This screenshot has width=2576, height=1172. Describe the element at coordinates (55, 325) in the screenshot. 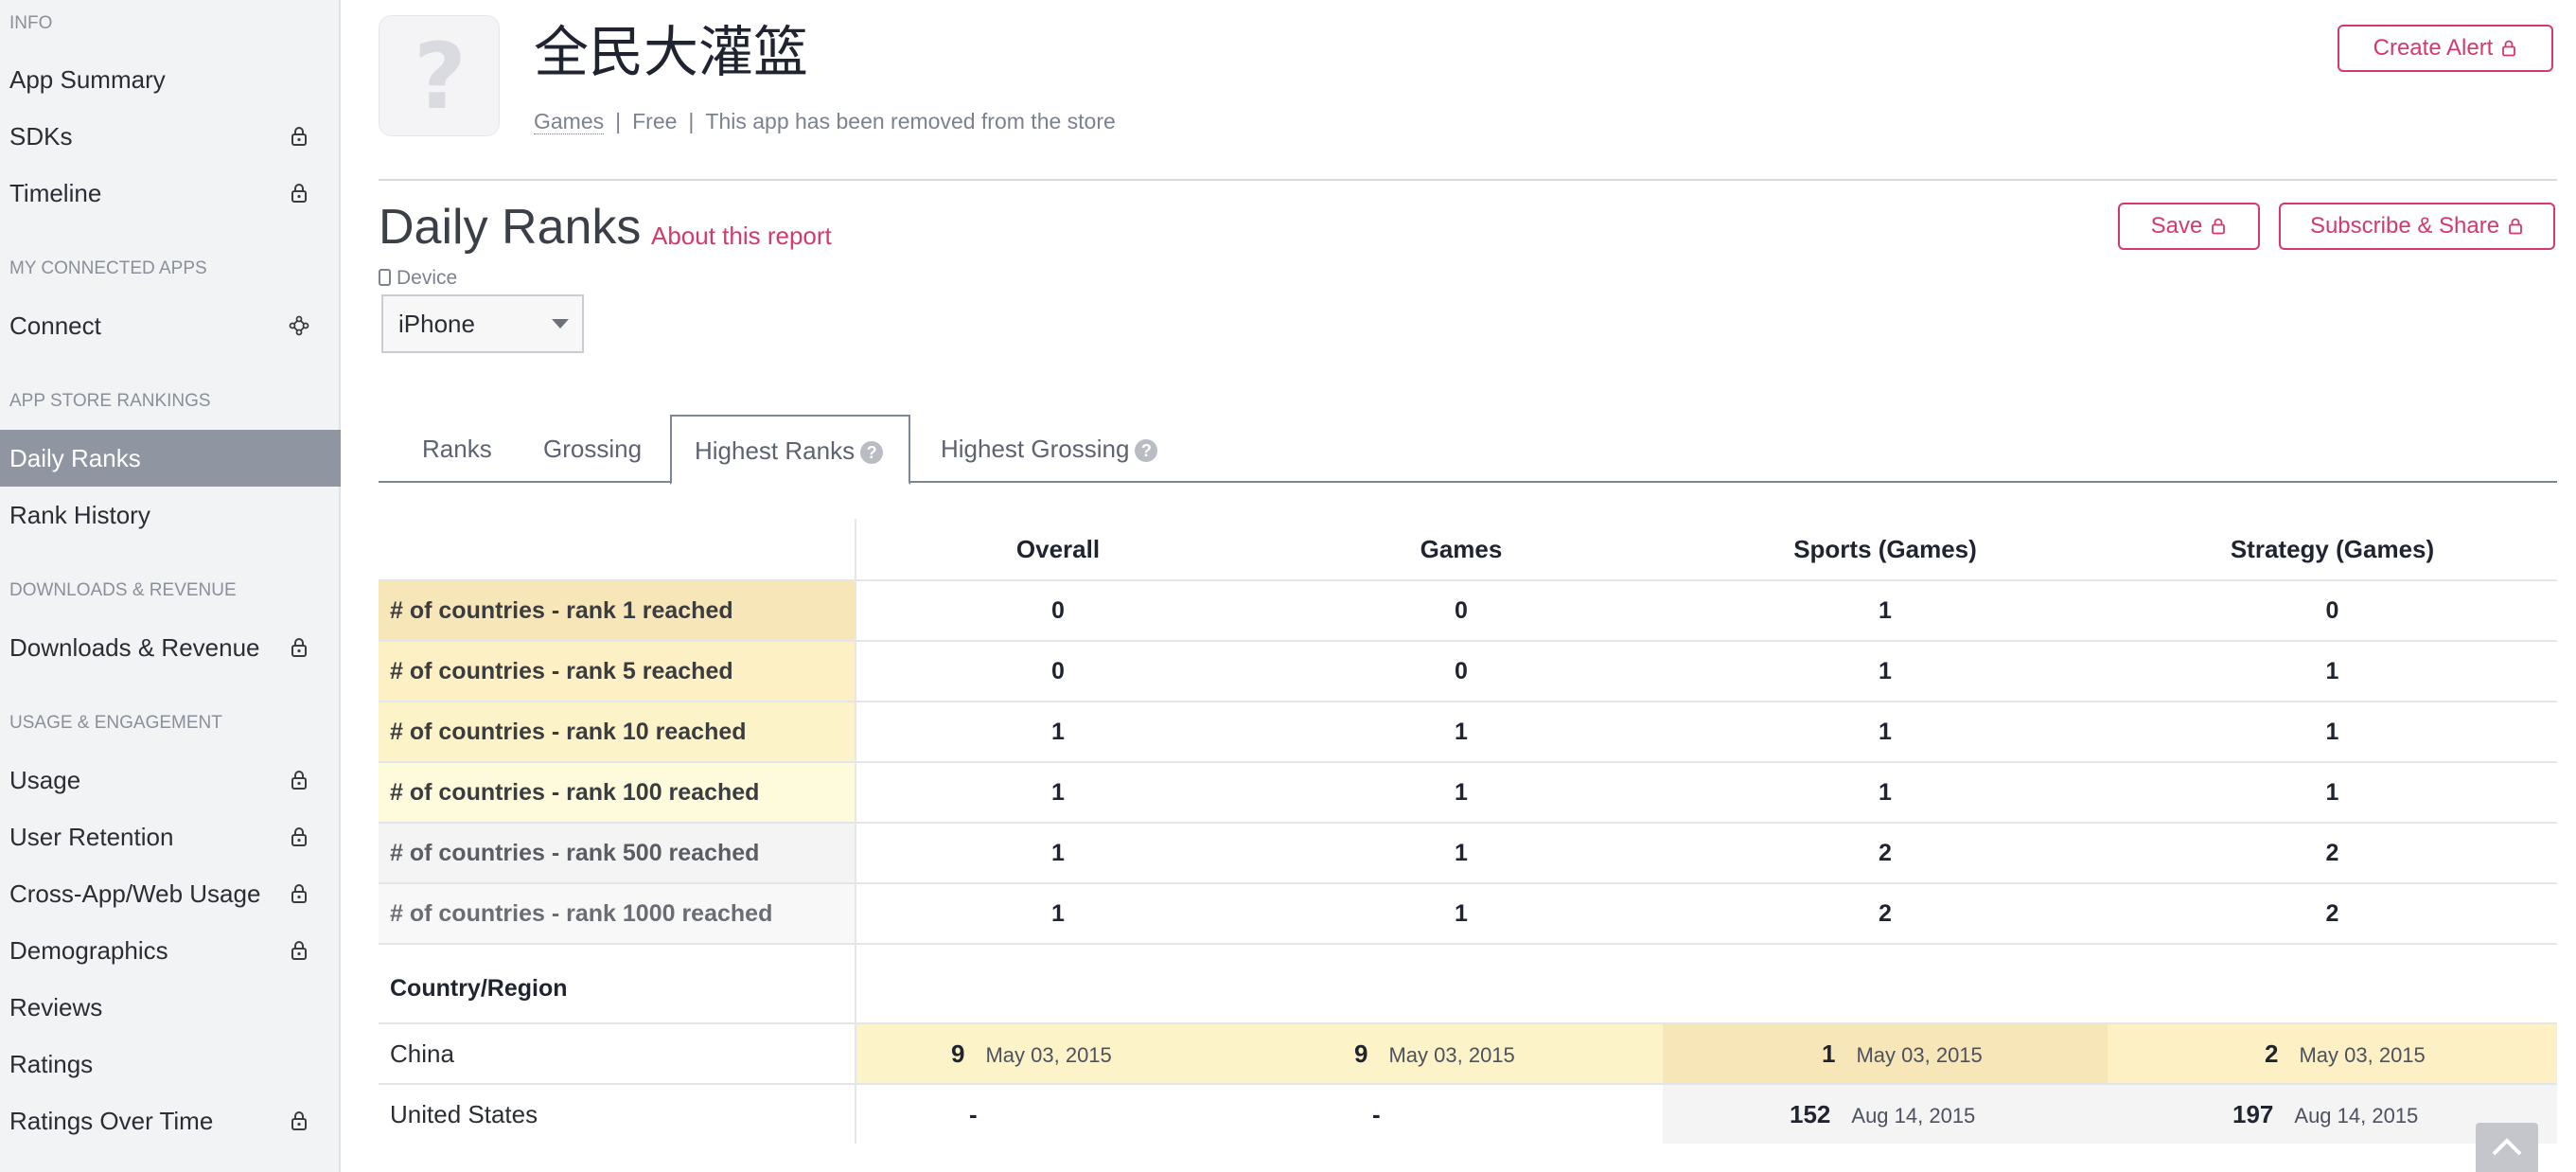

I see `sidebar-item-label: Connect` at that location.